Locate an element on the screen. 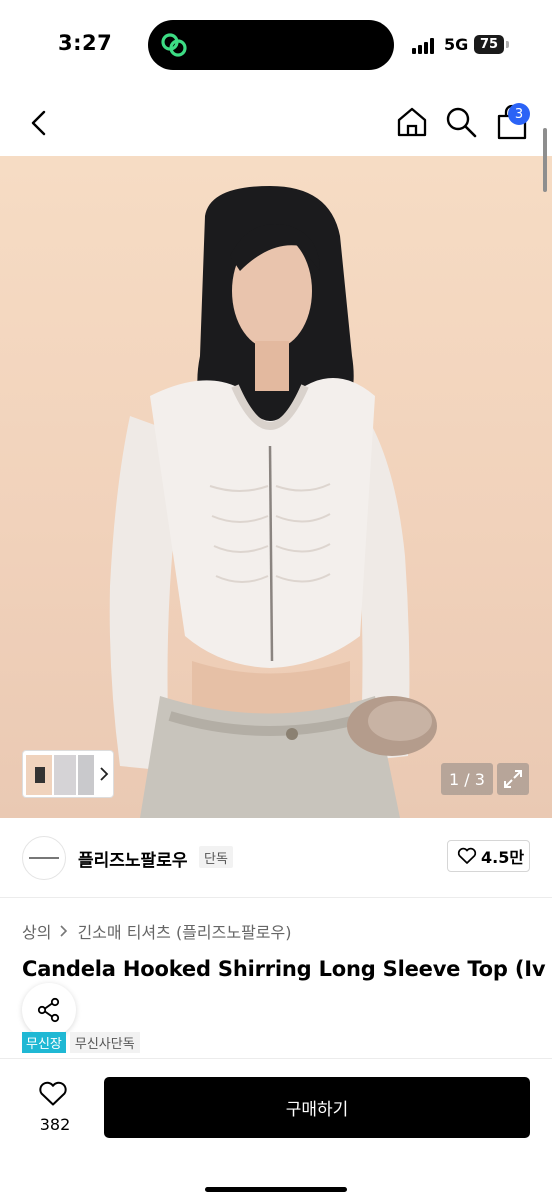 This screenshot has height=1200, width=552. tag-exclusive: 무신사단독 is located at coordinates (104, 1042).